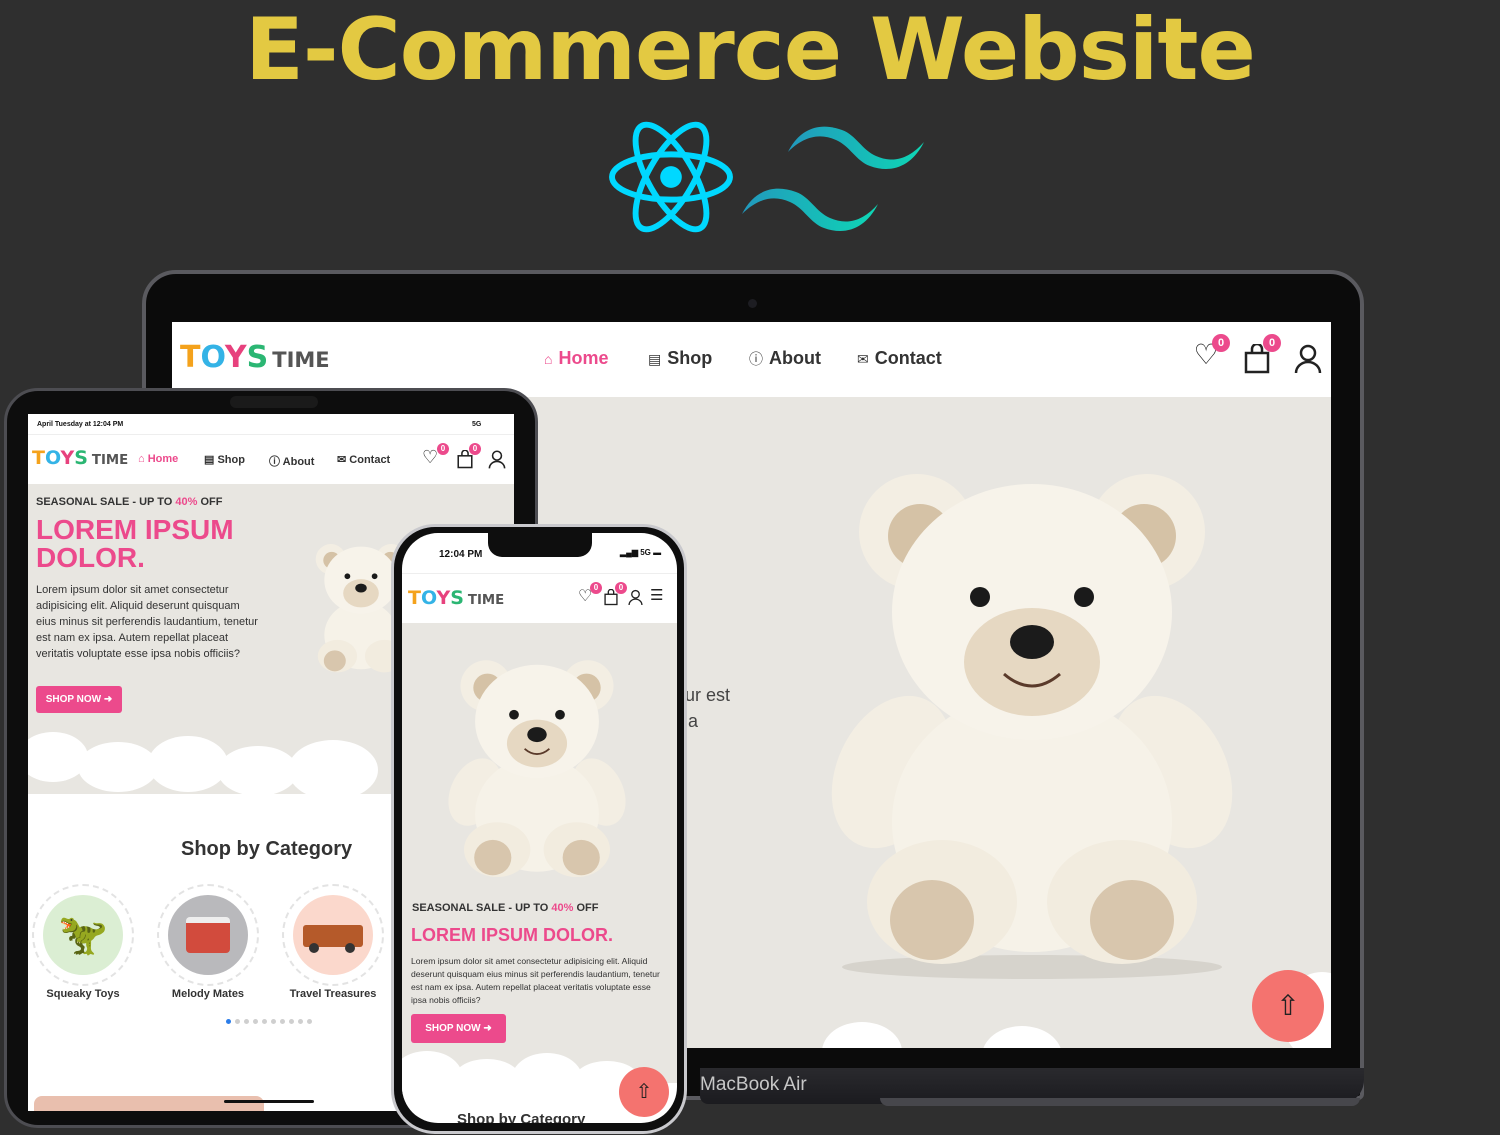 This screenshot has height=1135, width=1500. What do you see at coordinates (750, 50) in the screenshot?
I see `page-title: E-Commerce Website` at bounding box center [750, 50].